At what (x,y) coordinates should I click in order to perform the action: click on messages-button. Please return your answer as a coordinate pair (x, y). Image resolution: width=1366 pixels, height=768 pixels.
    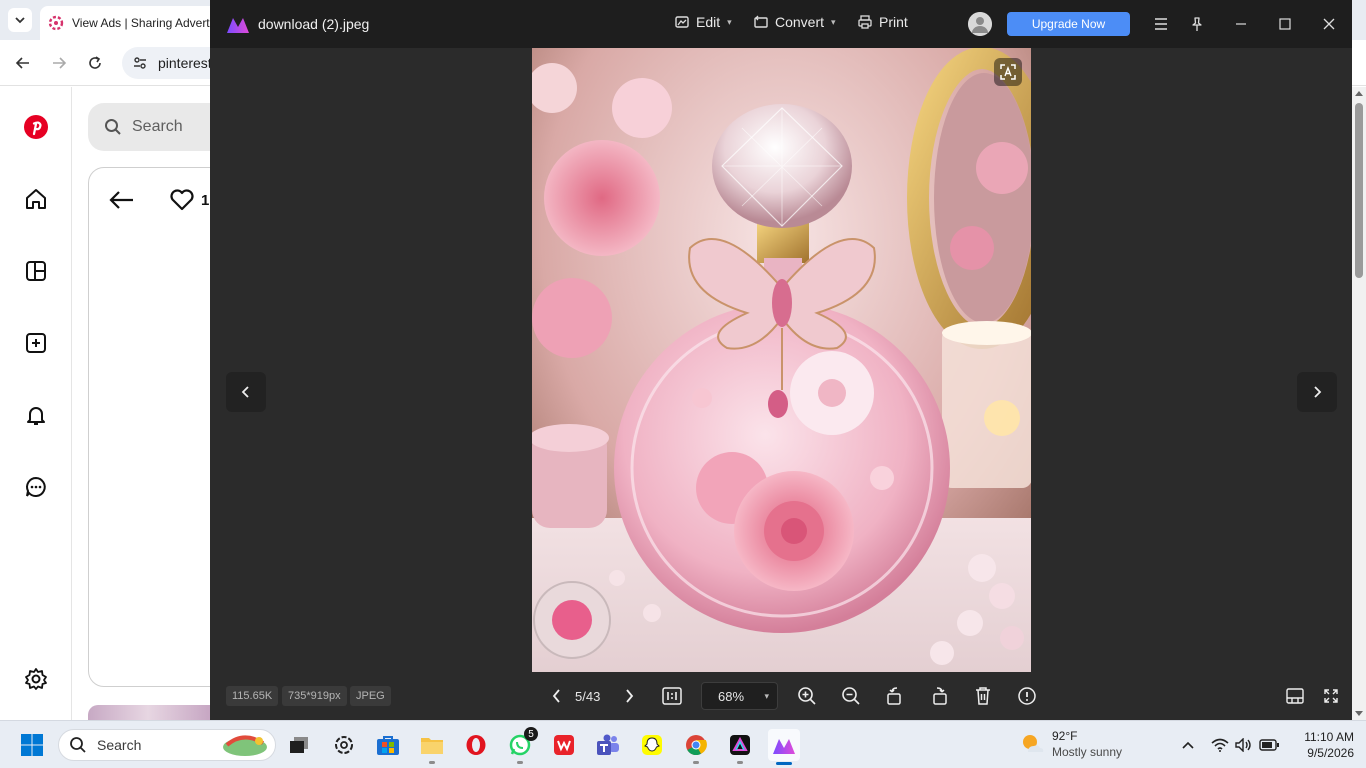
    Looking at the image, I should click on (36, 487).